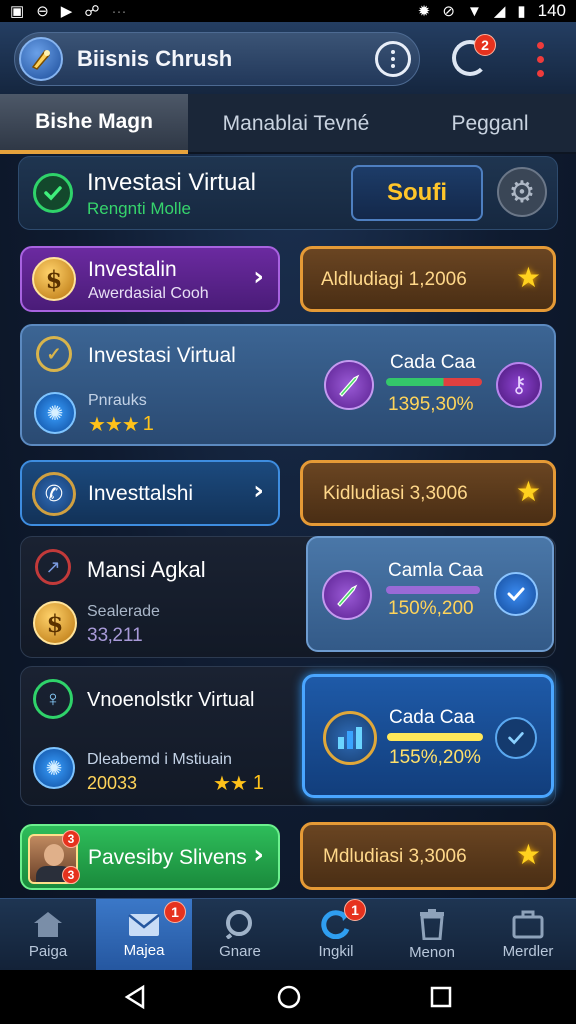  Describe the element at coordinates (490, 124) in the screenshot. I see `tab-pegganl: Pegganl` at that location.